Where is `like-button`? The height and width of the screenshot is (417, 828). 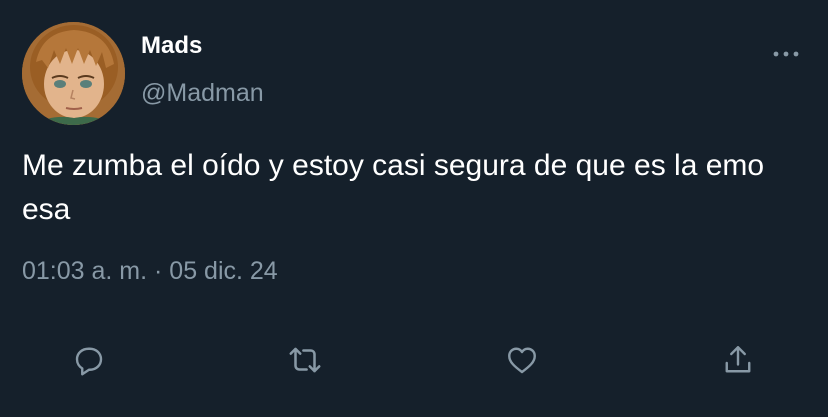
like-button is located at coordinates (522, 360).